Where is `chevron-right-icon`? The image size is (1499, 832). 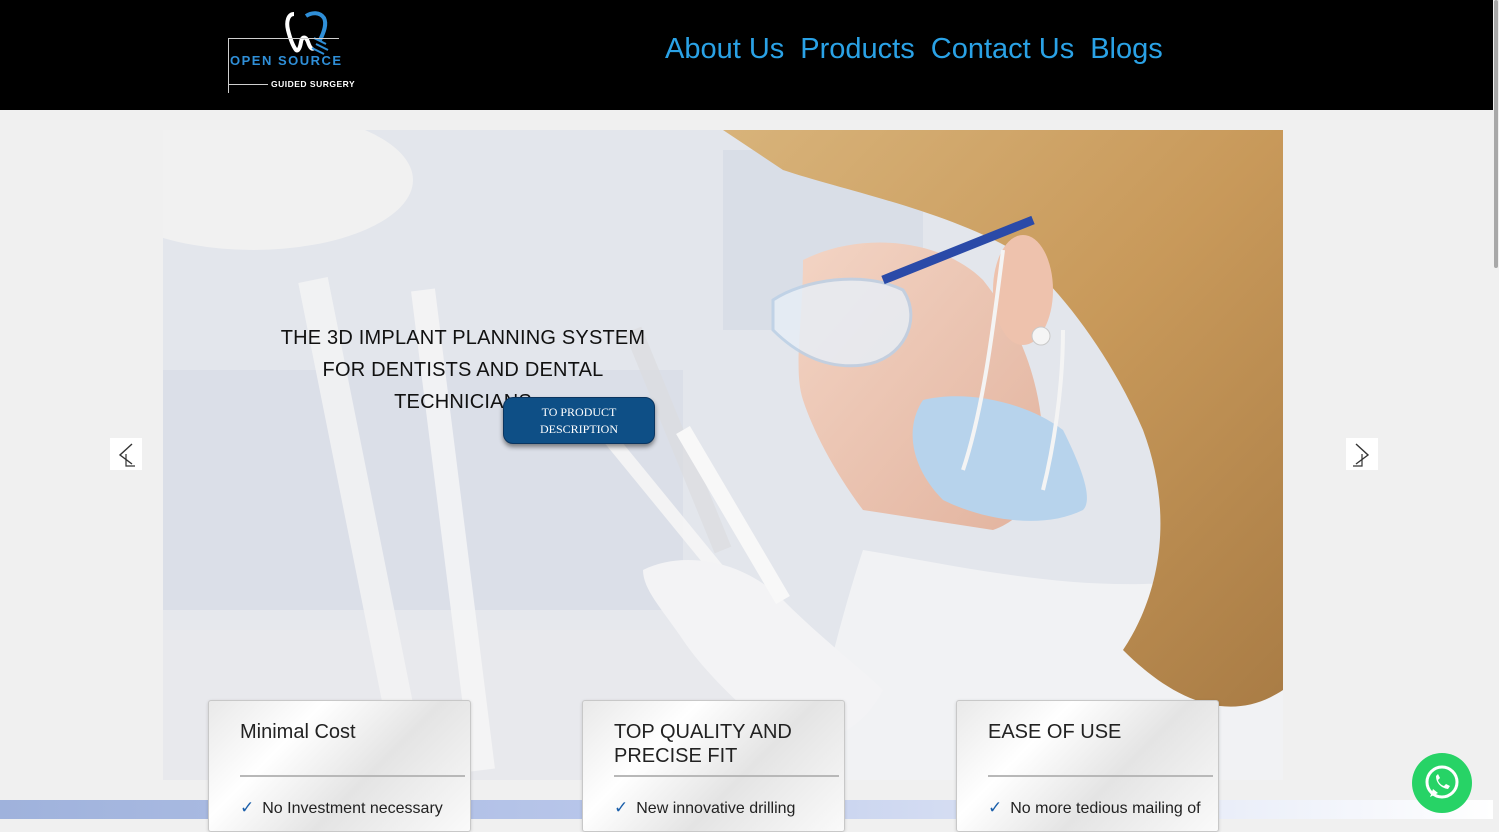
chevron-right-icon is located at coordinates (1361, 455).